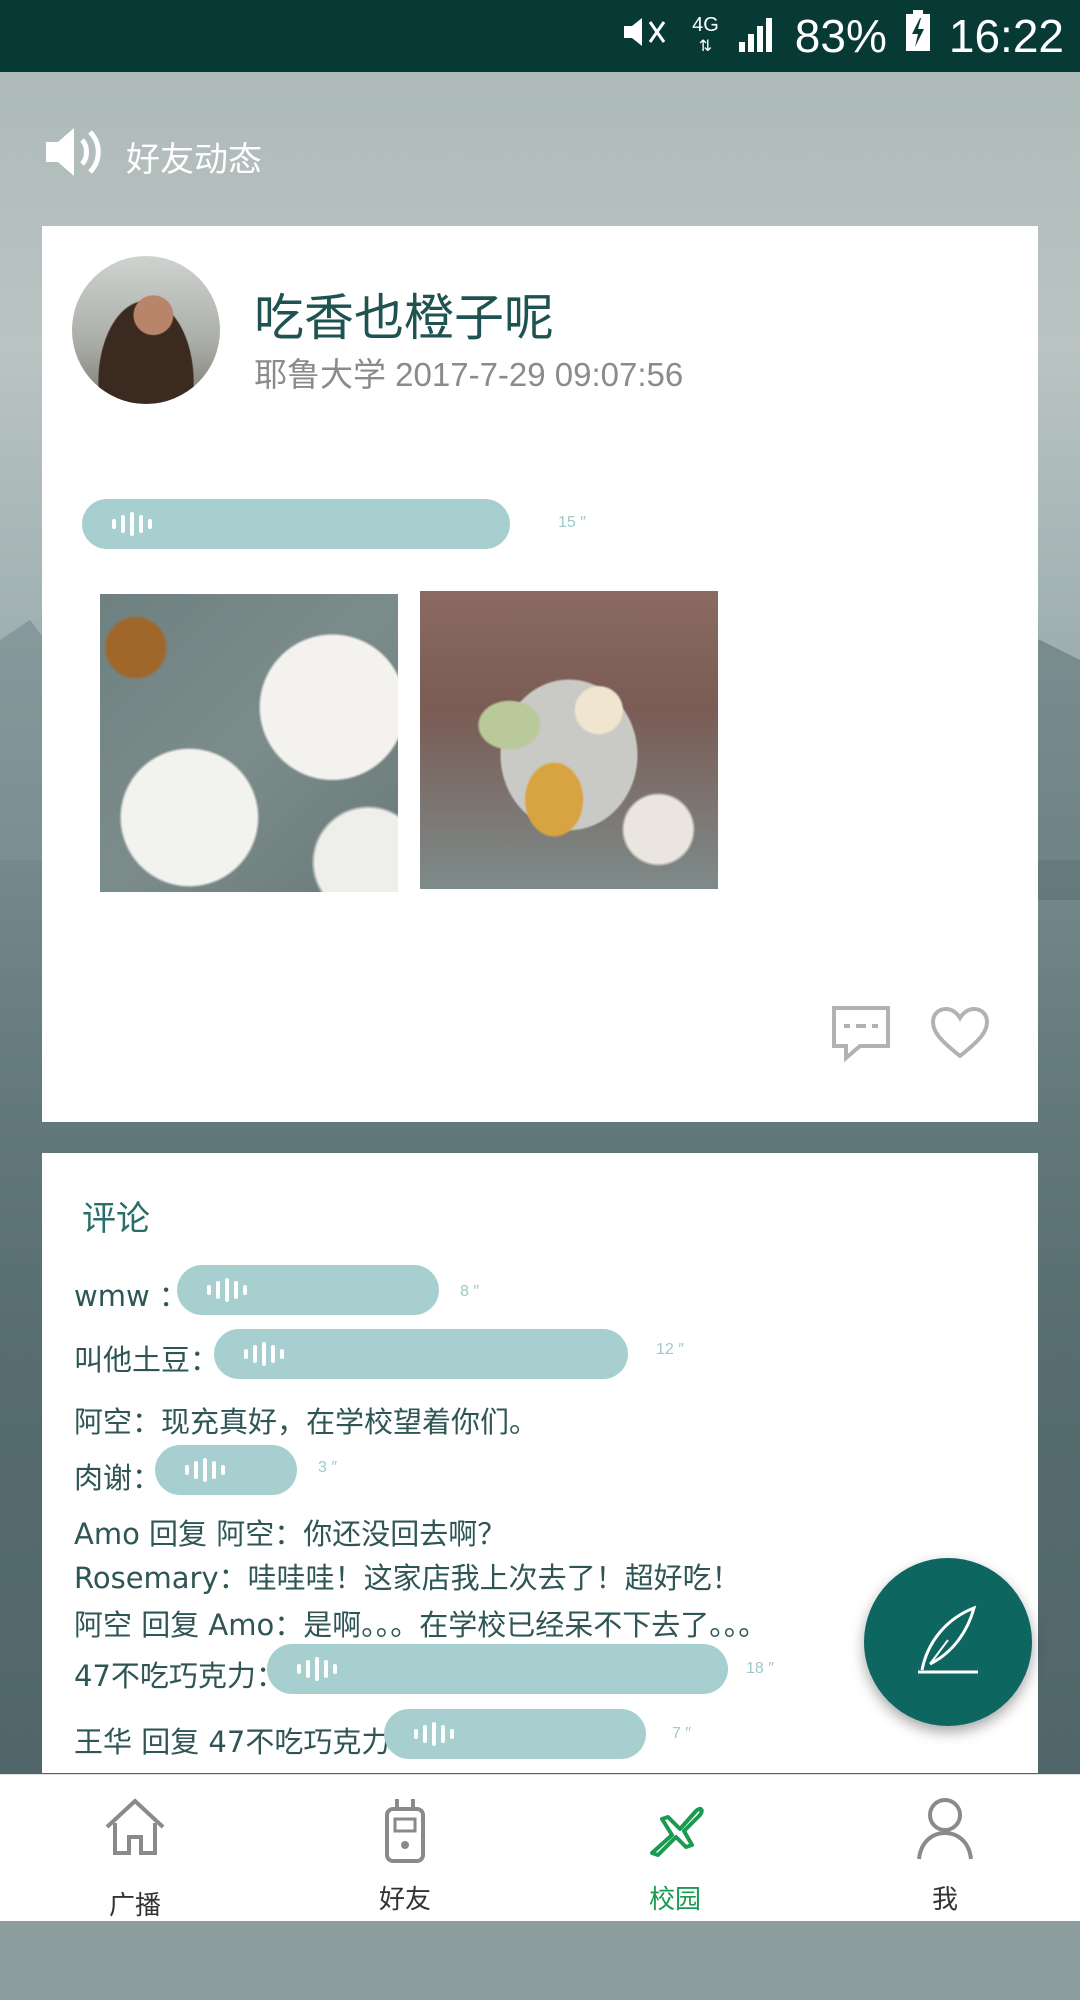 This screenshot has width=1080, height=2000. Describe the element at coordinates (407, 1578) in the screenshot. I see `comment-row: Rosemary：哇哇哇！这家店我上次去了！超好吃！` at that location.